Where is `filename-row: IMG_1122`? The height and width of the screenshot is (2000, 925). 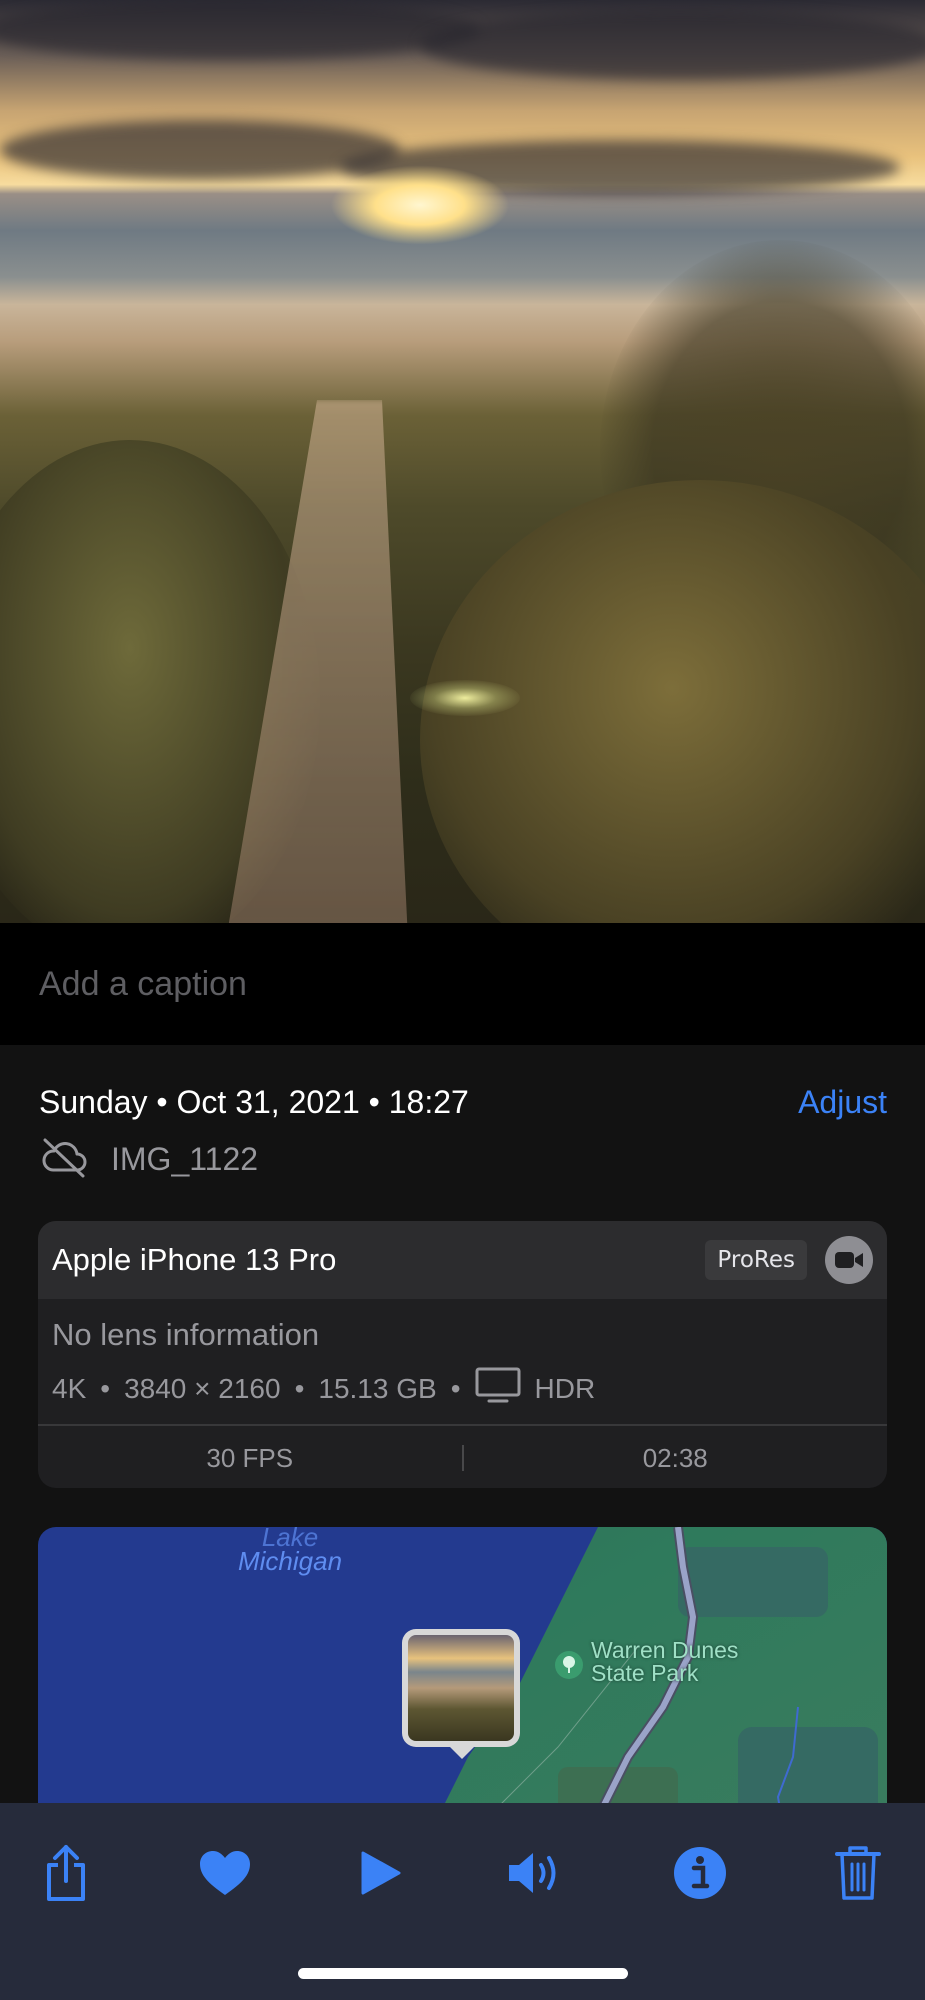 filename-row: IMG_1122 is located at coordinates (148, 1159).